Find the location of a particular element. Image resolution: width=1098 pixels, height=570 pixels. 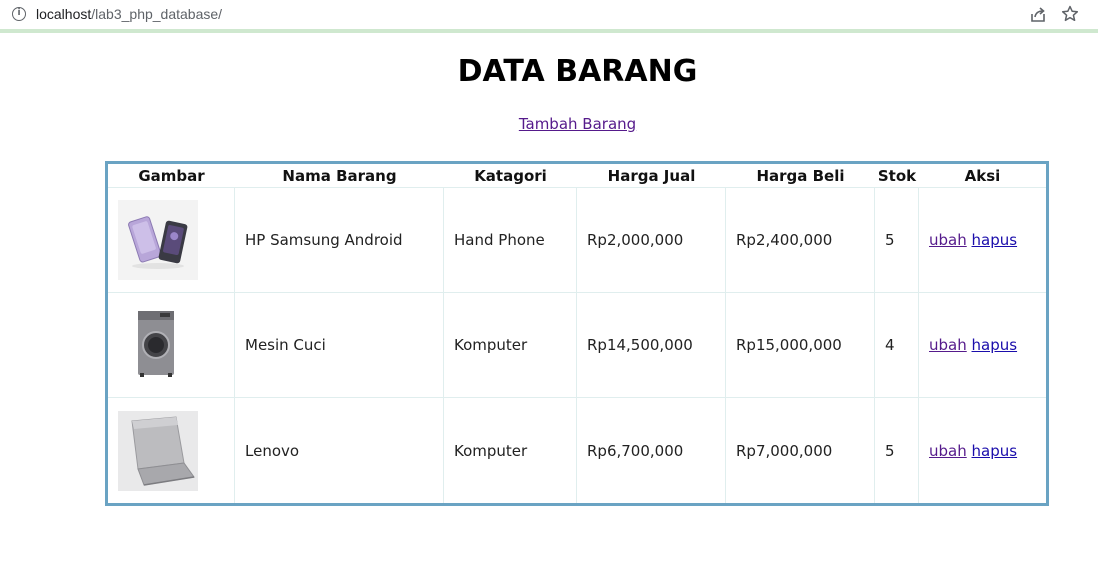

share-icon is located at coordinates (1038, 15).